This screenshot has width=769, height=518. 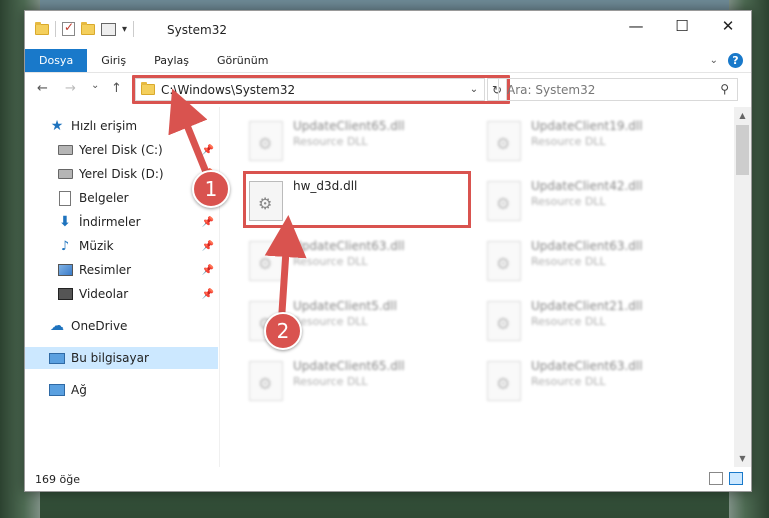 I want to click on sidebar-item-pictures: Resimler 📌, so click(x=121, y=270).